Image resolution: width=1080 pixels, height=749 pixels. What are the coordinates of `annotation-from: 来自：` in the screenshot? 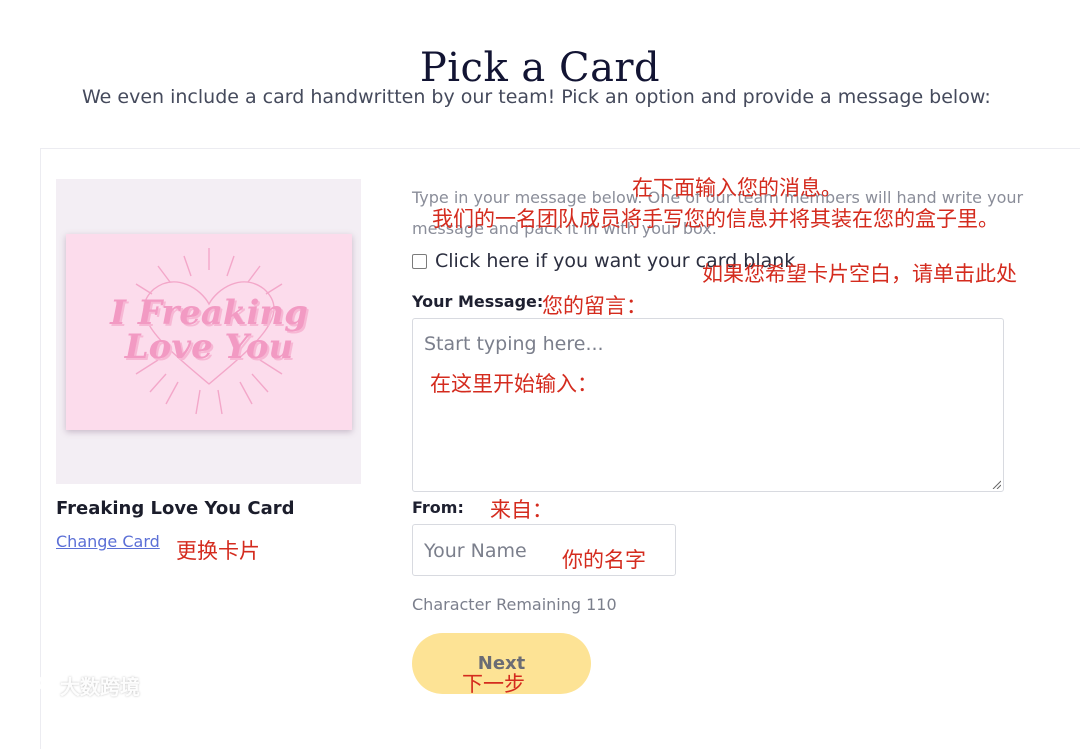 It's located at (521, 510).